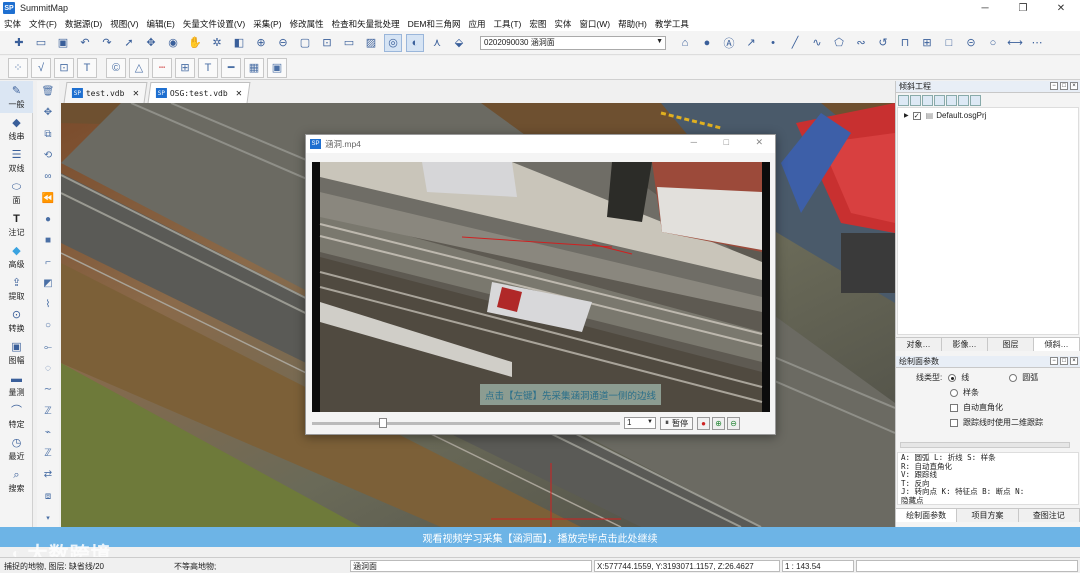  I want to click on snap-box-icon: ⊡, so click(64, 67).